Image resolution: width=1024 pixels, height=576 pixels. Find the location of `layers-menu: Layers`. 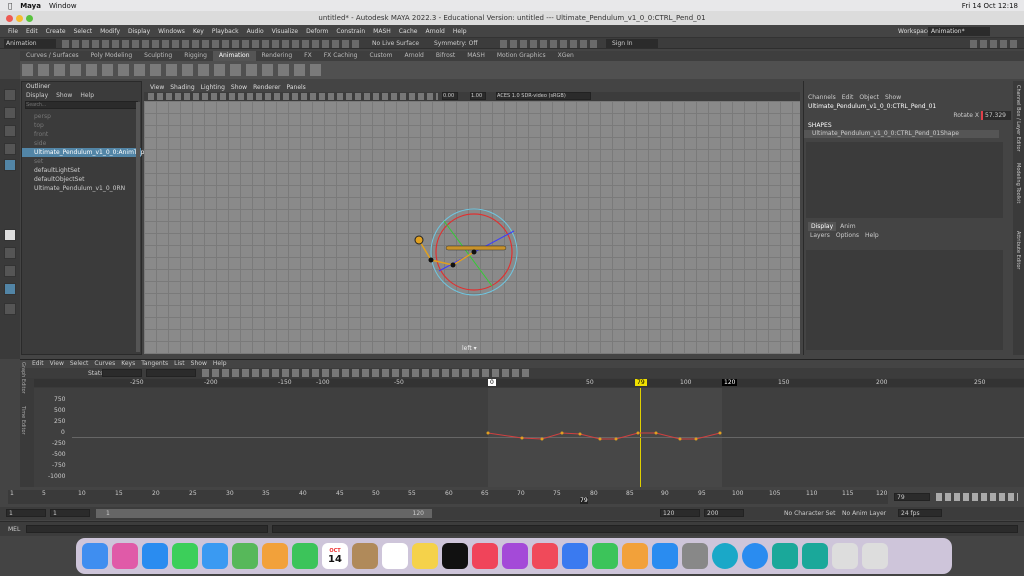

layers-menu: Layers is located at coordinates (820, 235).